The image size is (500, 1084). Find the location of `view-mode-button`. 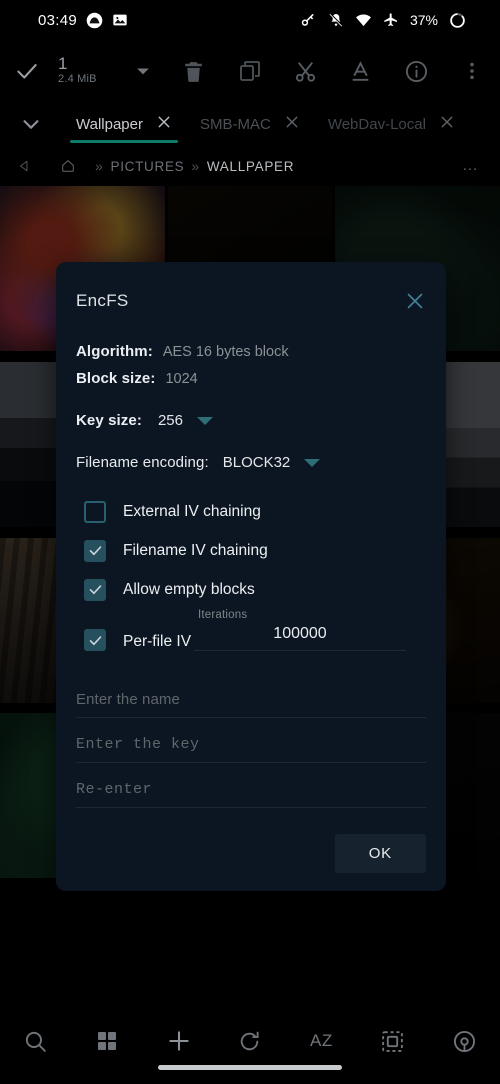

view-mode-button is located at coordinates (106, 1041).